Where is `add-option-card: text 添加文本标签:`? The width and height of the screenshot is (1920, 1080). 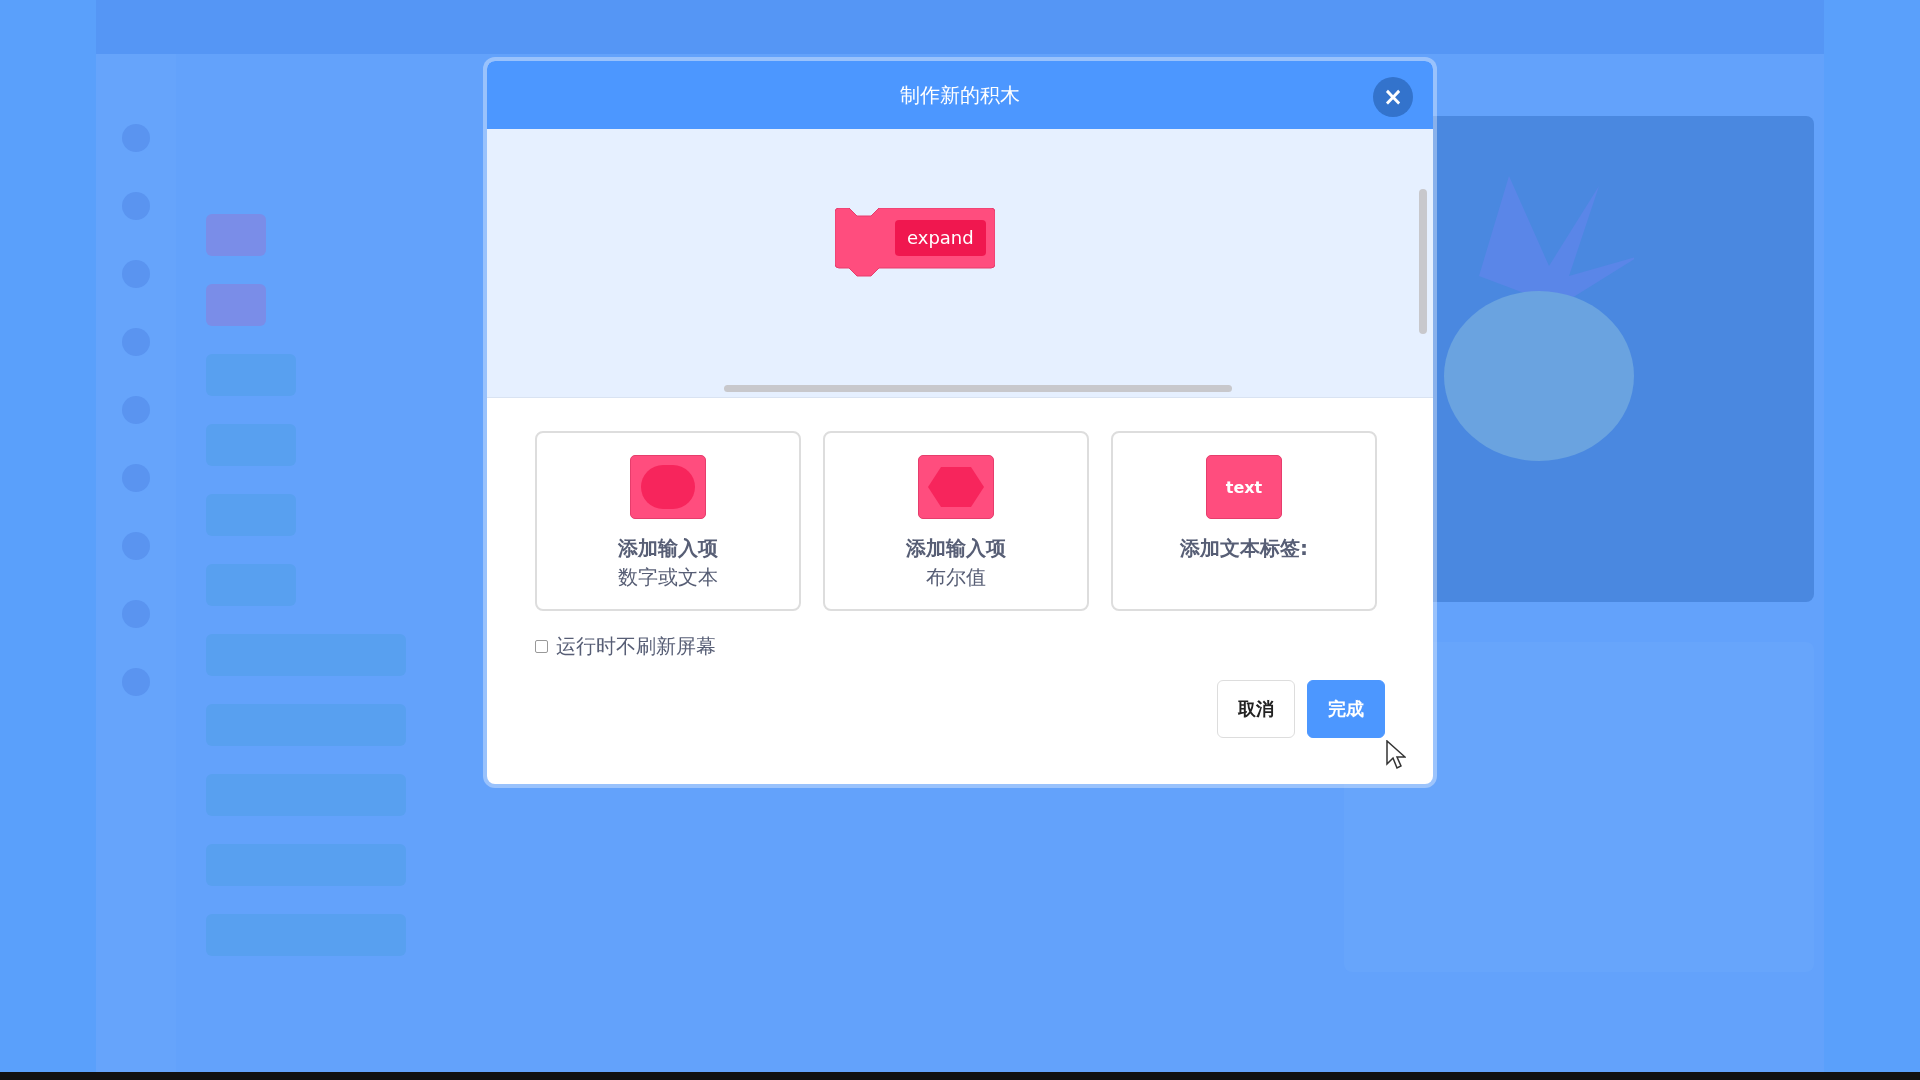
add-option-card: text 添加文本标签: is located at coordinates (1244, 521).